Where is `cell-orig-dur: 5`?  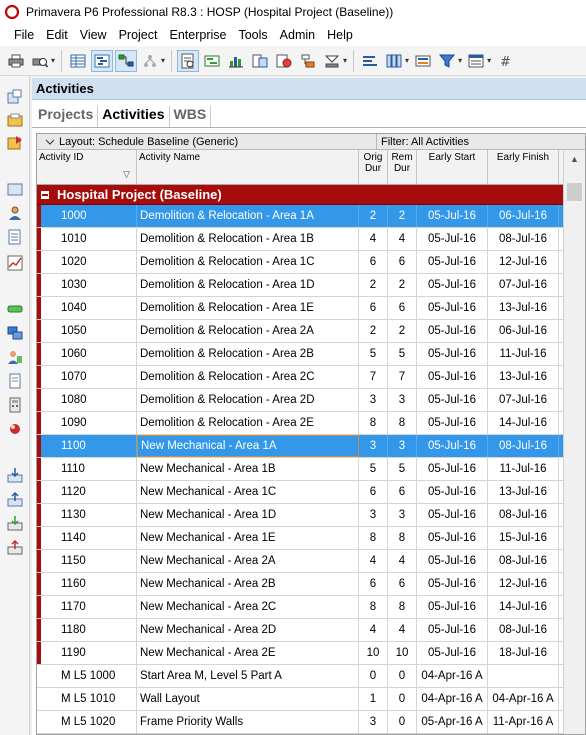
cell-orig-dur: 5 is located at coordinates (373, 354).